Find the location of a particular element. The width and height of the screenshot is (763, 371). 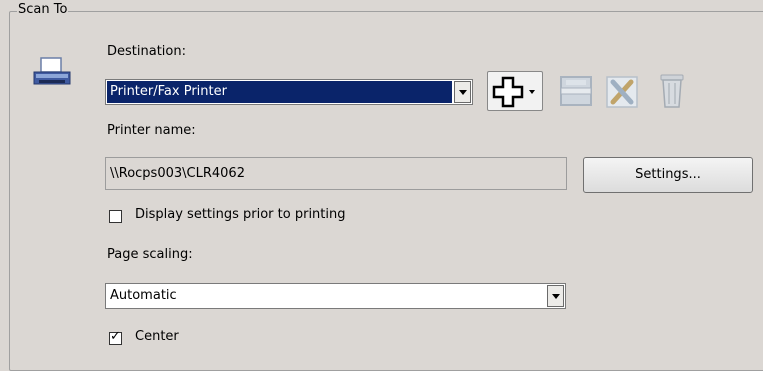

center-checkbox: ✓ is located at coordinates (115, 337).